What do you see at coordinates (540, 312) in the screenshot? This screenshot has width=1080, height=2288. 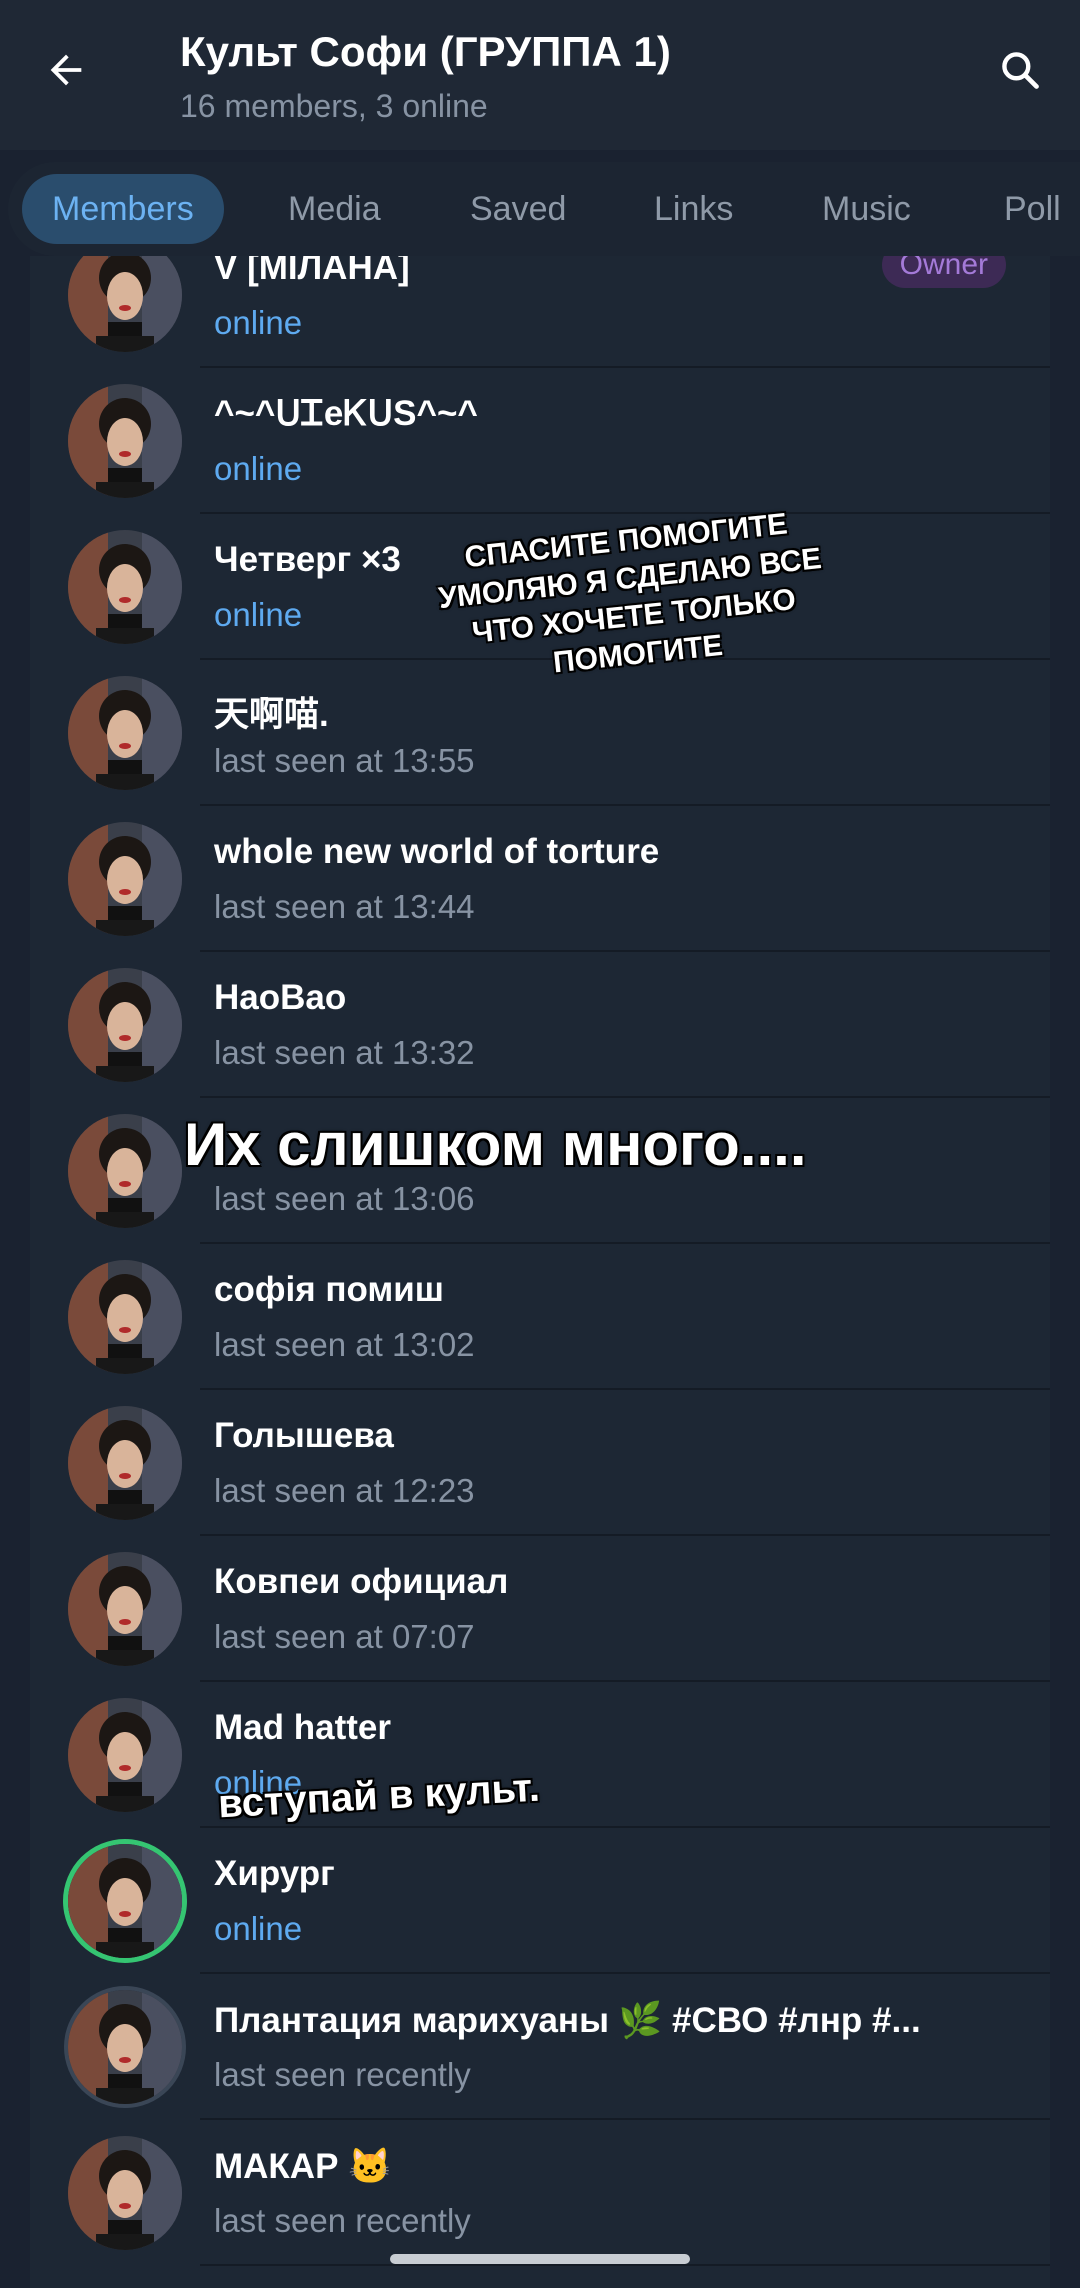 I see `member-row: V [MIЛAHA] online Owner` at bounding box center [540, 312].